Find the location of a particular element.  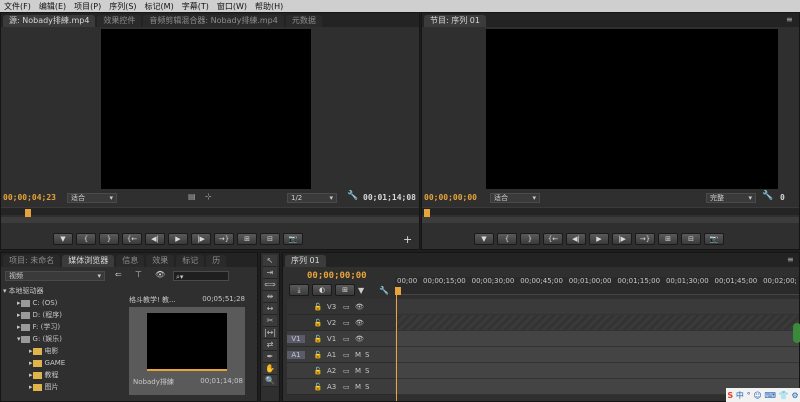

track-header-v2: 🔓 V2 ▭ 👁 is located at coordinates (341, 323).